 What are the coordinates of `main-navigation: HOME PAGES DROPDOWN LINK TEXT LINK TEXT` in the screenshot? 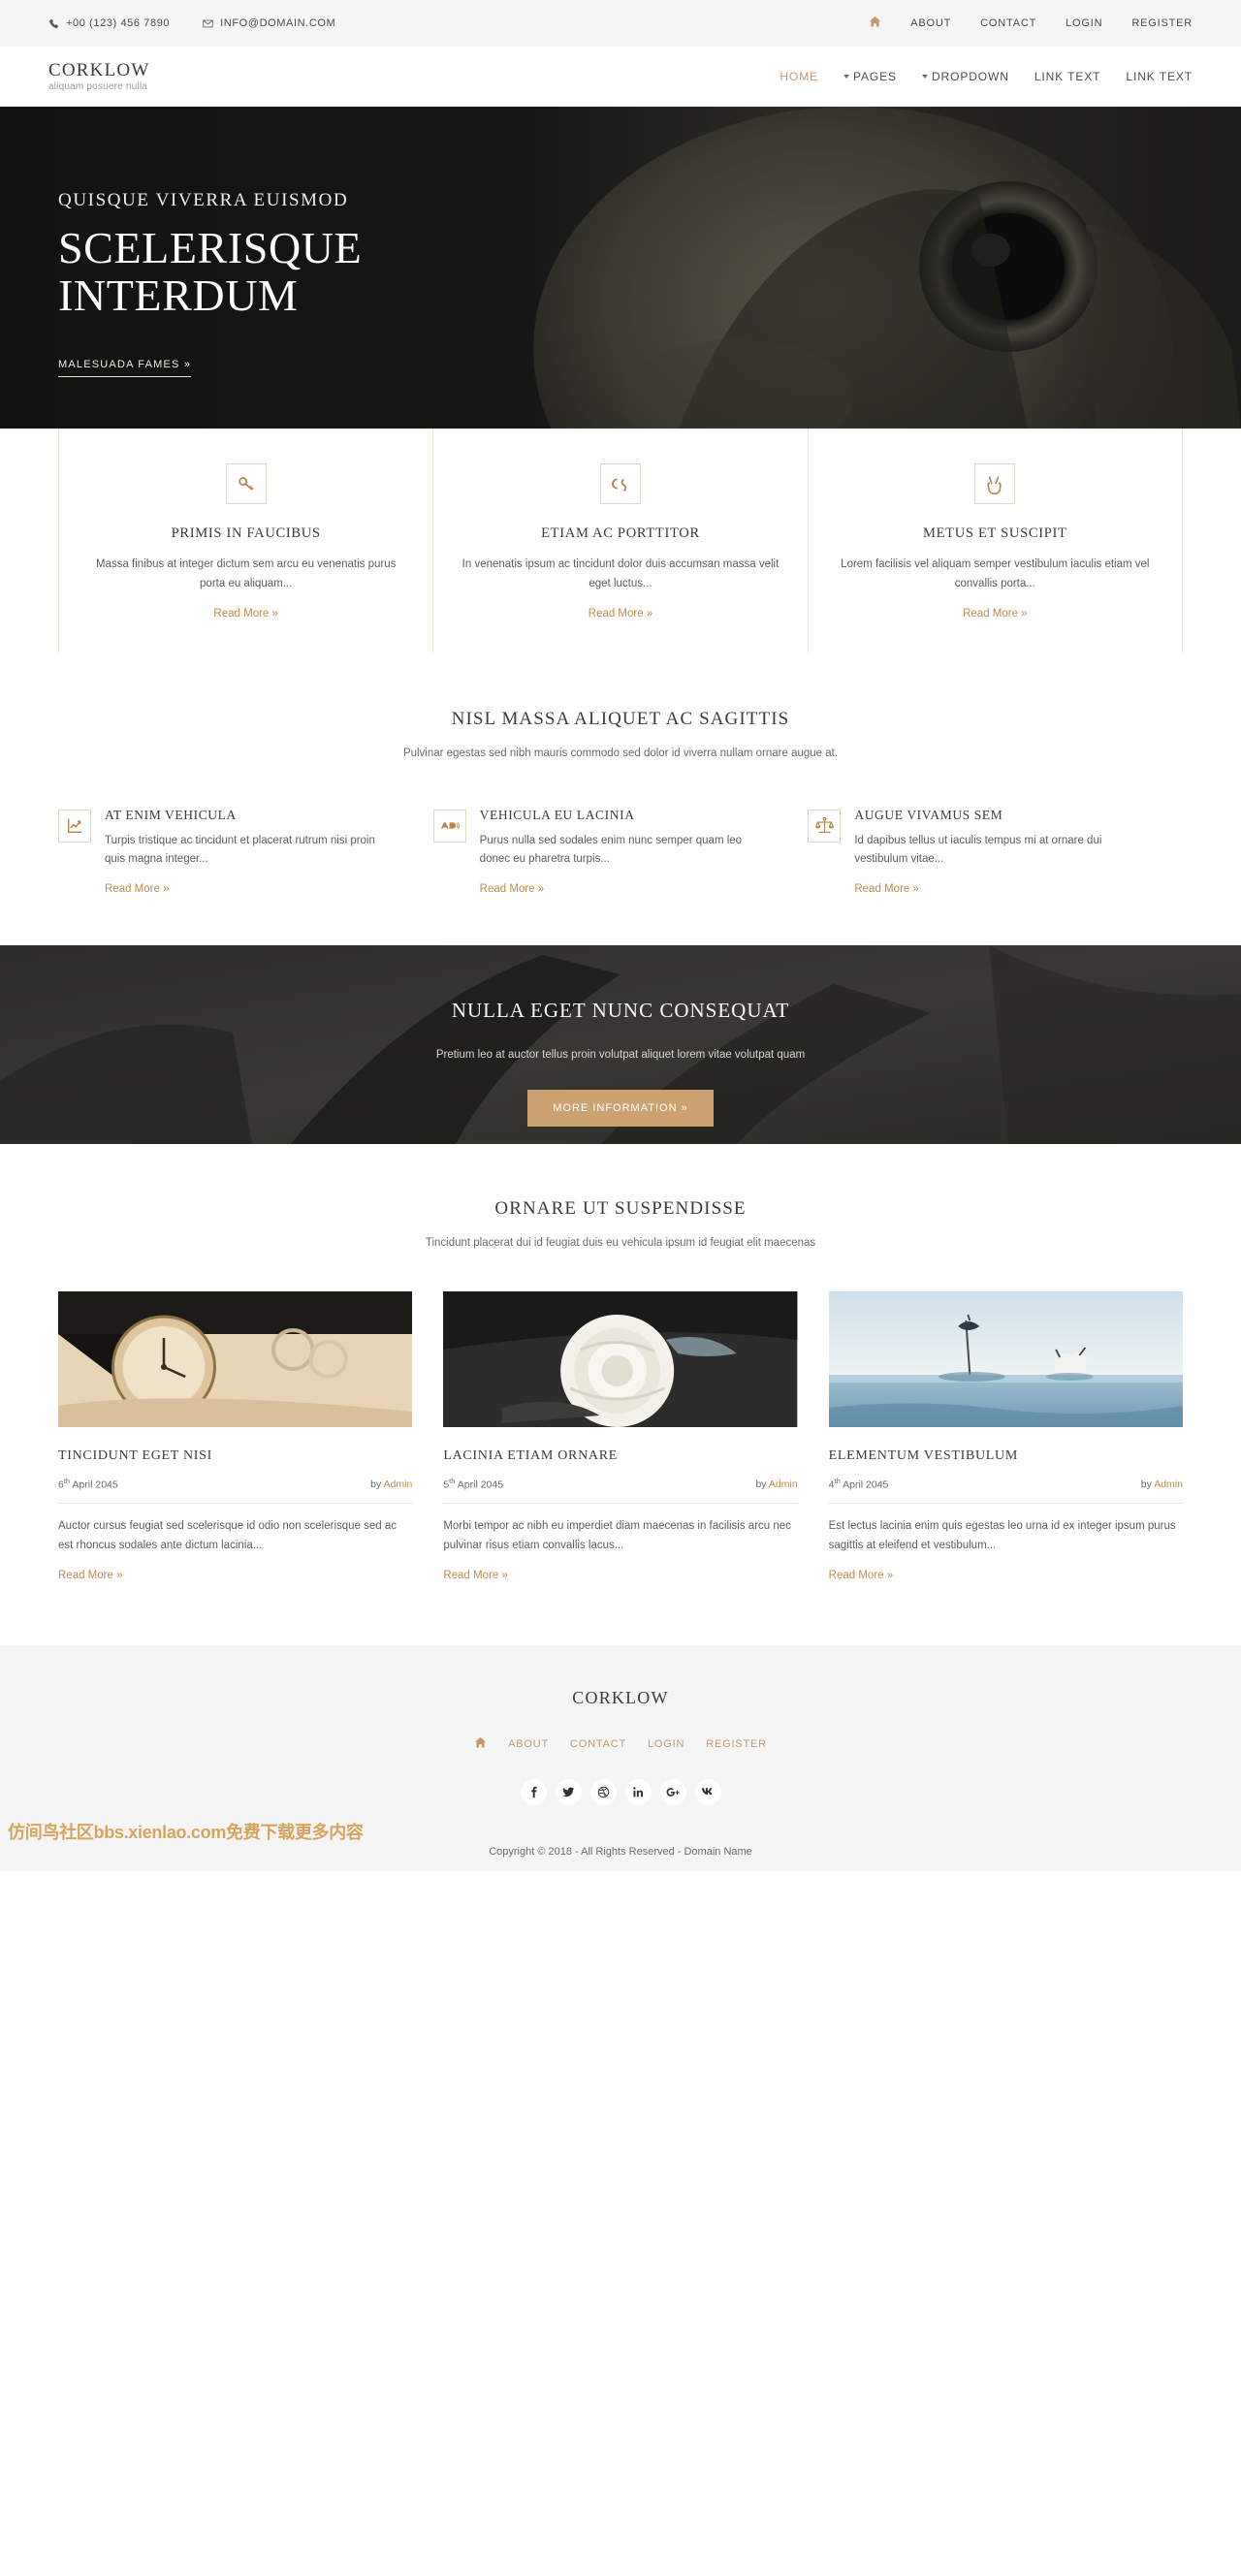 It's located at (986, 76).